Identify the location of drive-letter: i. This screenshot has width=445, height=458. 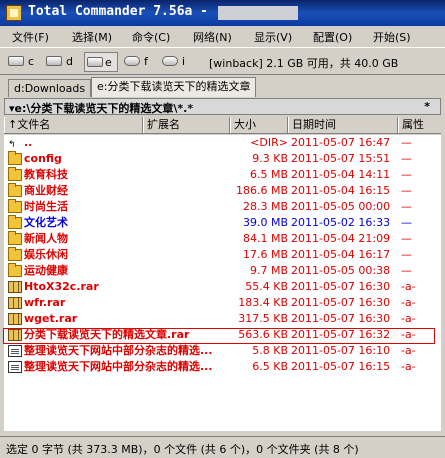
(184, 61).